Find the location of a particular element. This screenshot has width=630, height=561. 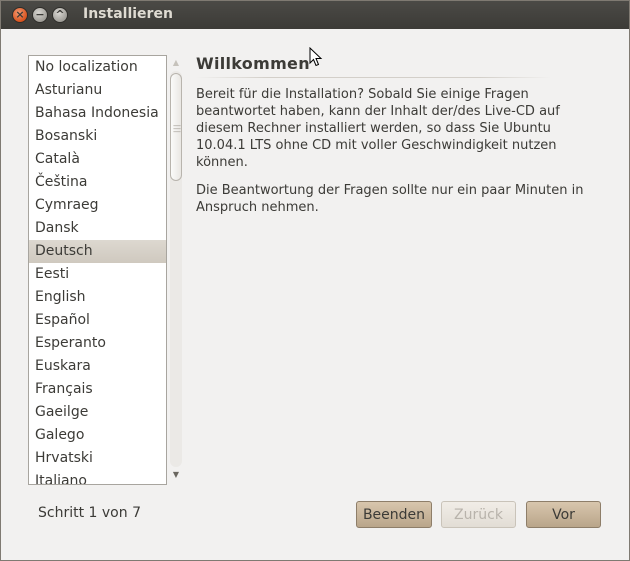

minimize-icon: − is located at coordinates (40, 15).